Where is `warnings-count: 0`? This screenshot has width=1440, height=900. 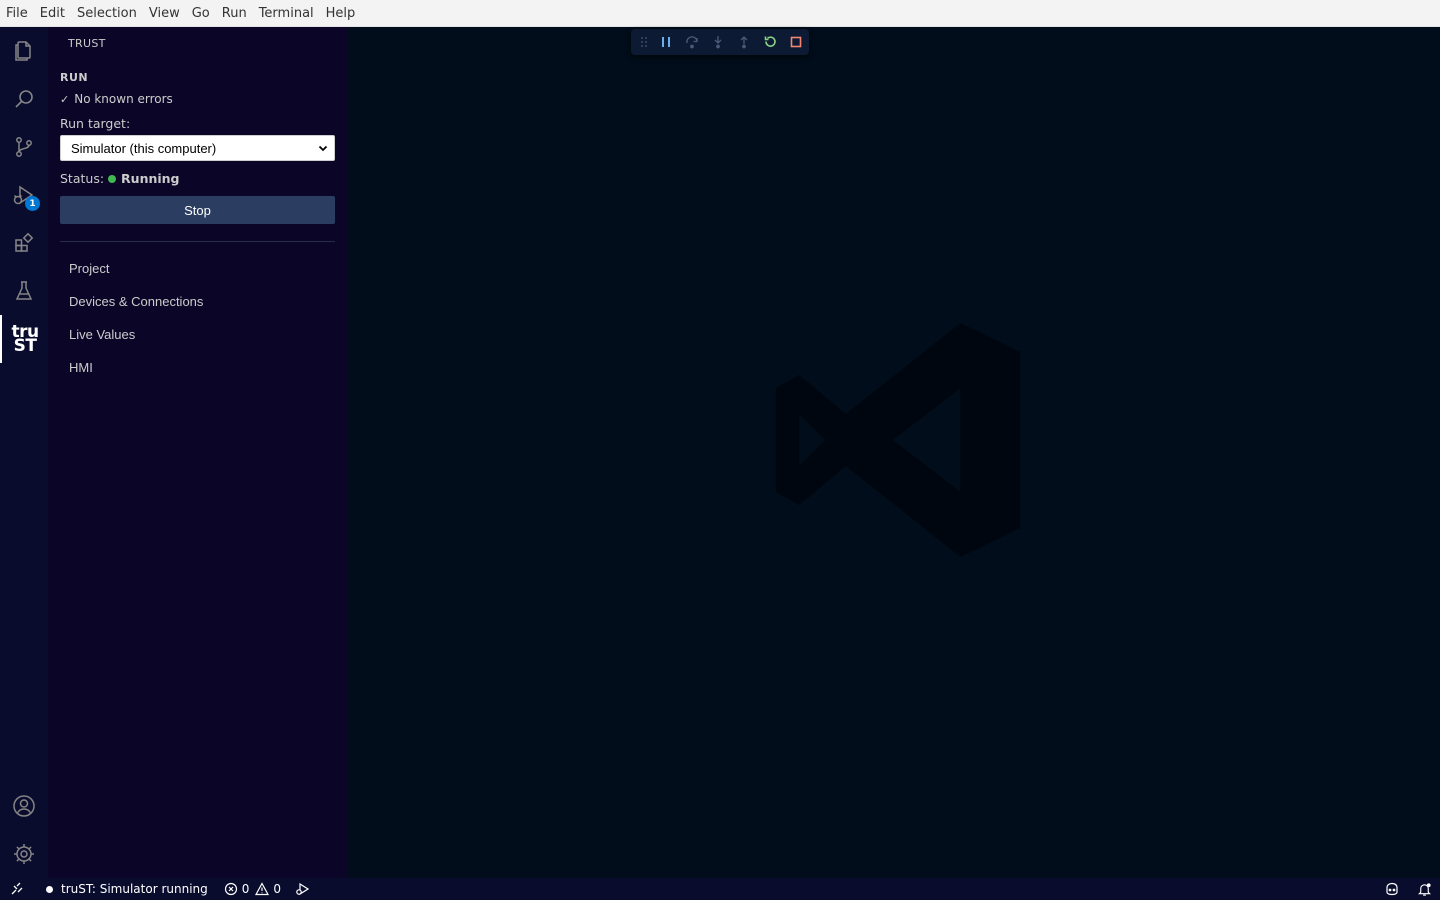
warnings-count: 0 is located at coordinates (277, 889).